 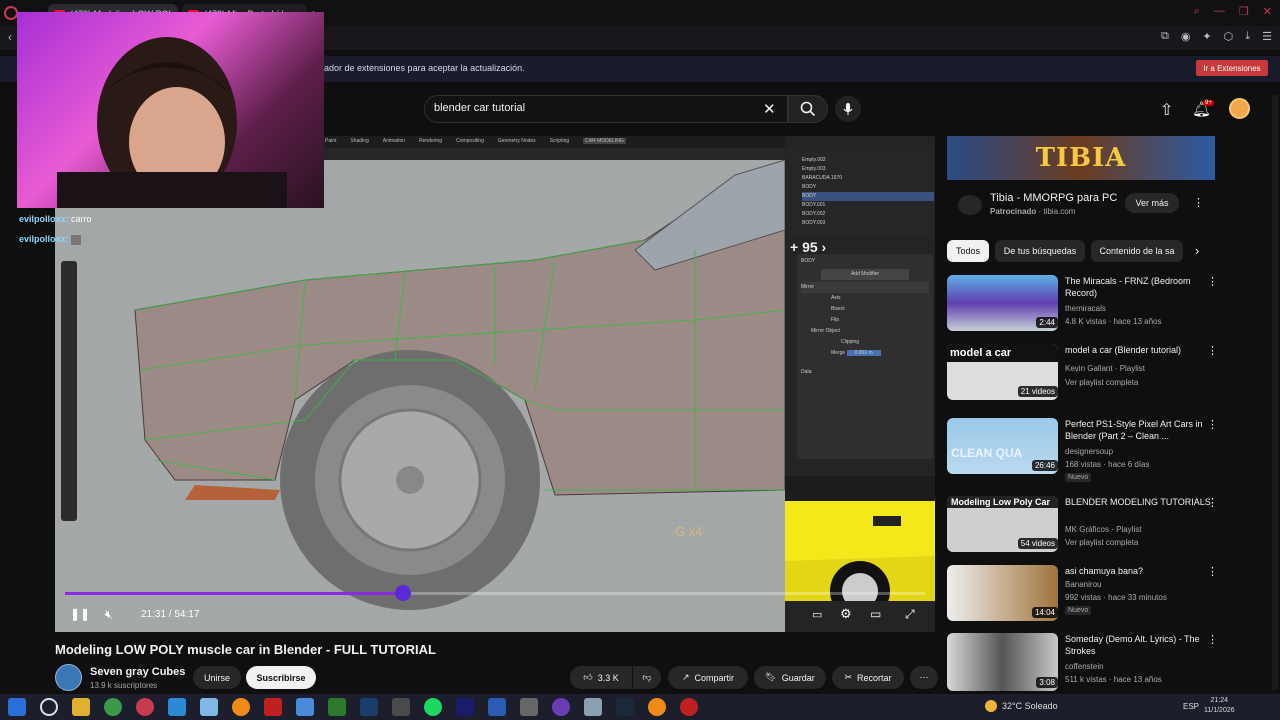 What do you see at coordinates (769, 109) in the screenshot?
I see `clear-search-icon: ✕` at bounding box center [769, 109].